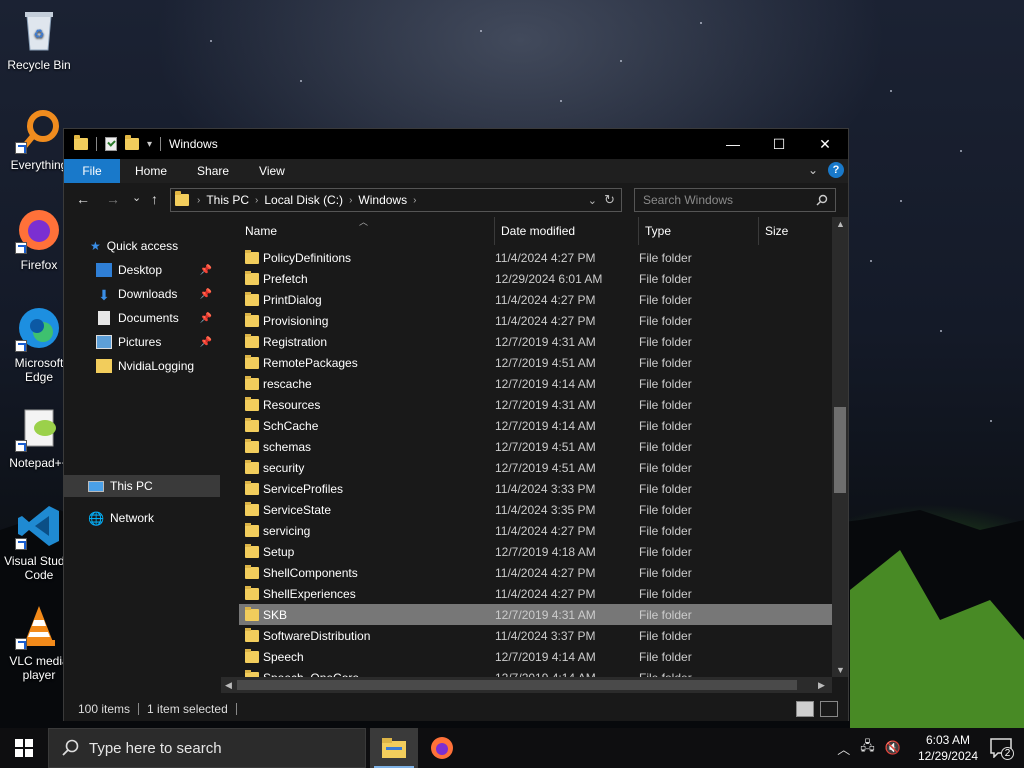 The width and height of the screenshot is (1024, 768). I want to click on file-row: SKB 12/7/2019 4:31 AM File folder, so click(535, 614).